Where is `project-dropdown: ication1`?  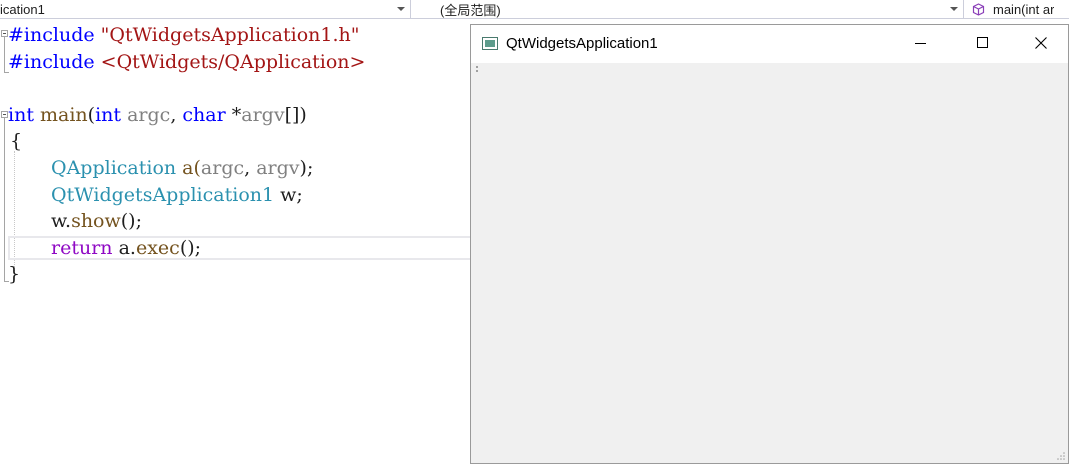
project-dropdown: ication1 is located at coordinates (205, 9).